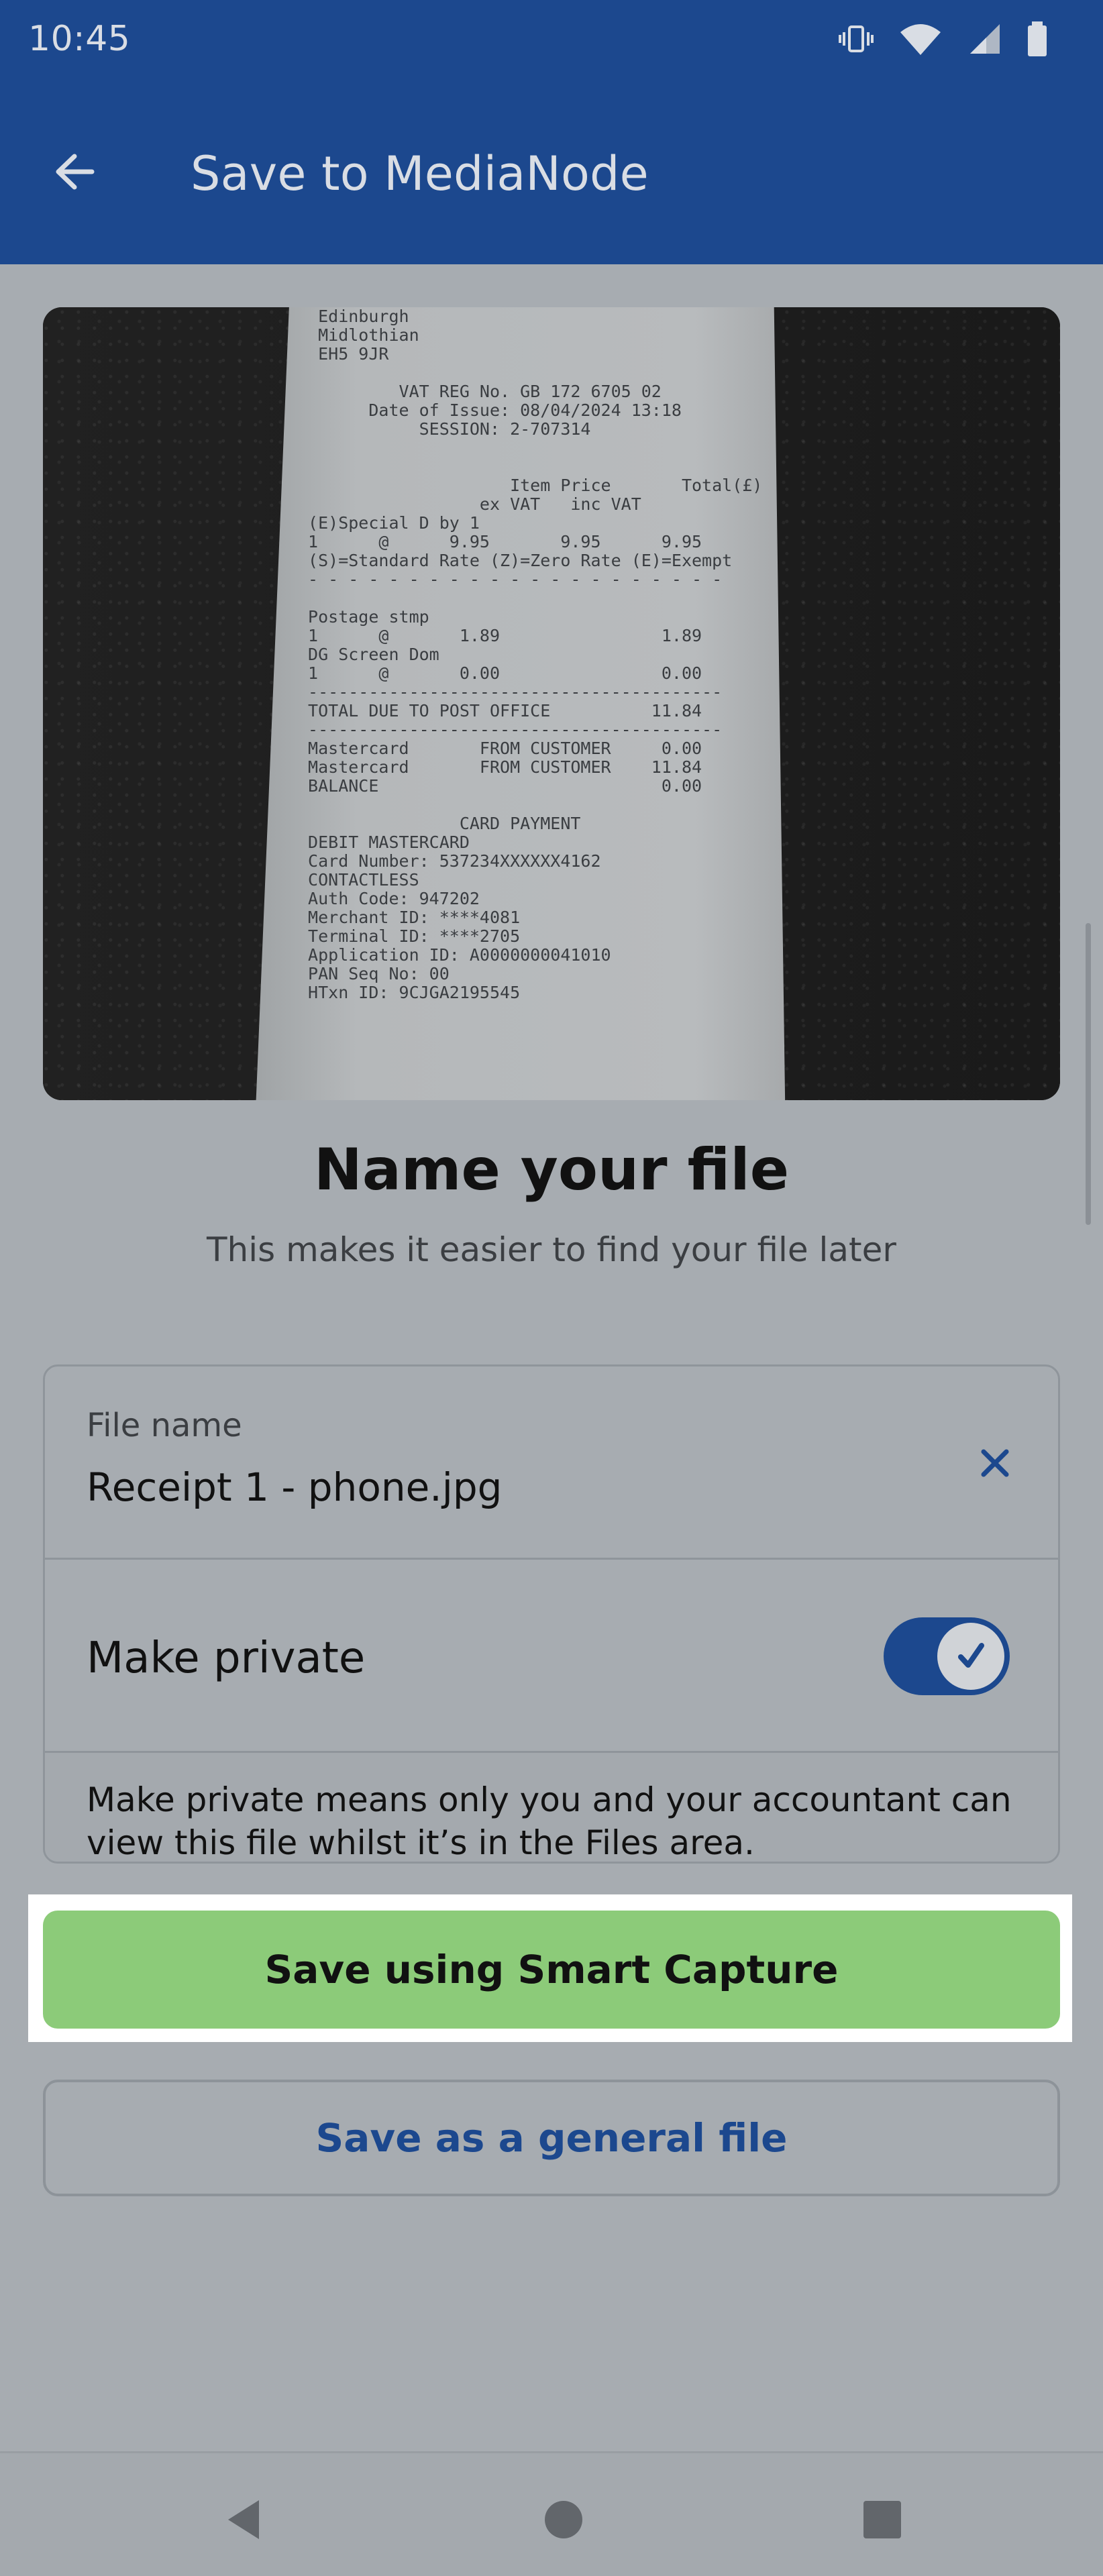 This screenshot has width=1103, height=2576. I want to click on nav-recents-button, so click(882, 2519).